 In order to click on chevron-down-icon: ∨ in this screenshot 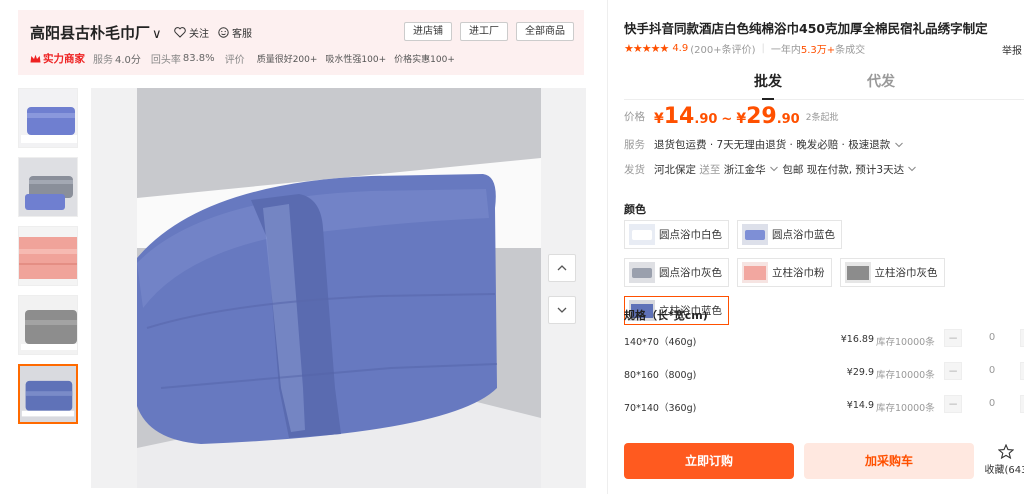, I will do `click(157, 34)`.